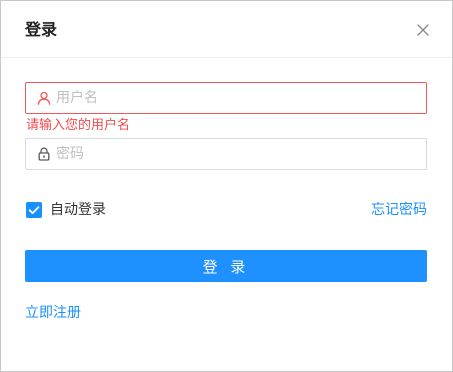  Describe the element at coordinates (236, 98) in the screenshot. I see `username-input` at that location.